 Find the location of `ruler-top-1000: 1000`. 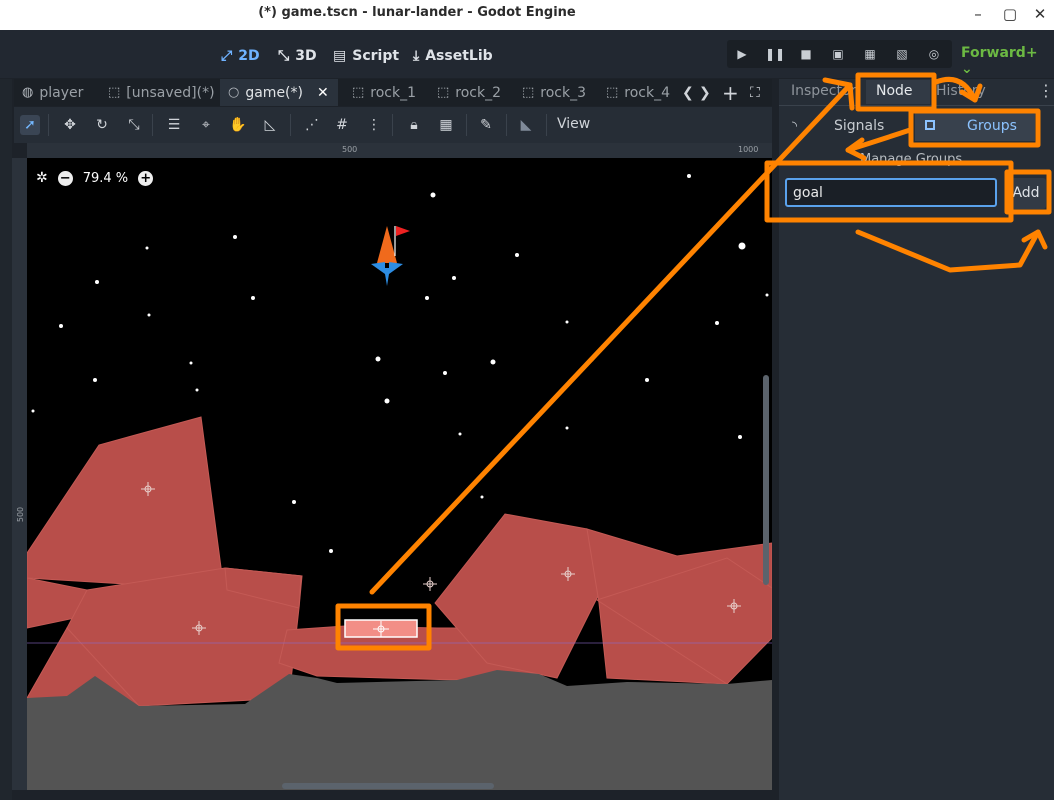

ruler-top-1000: 1000 is located at coordinates (748, 149).